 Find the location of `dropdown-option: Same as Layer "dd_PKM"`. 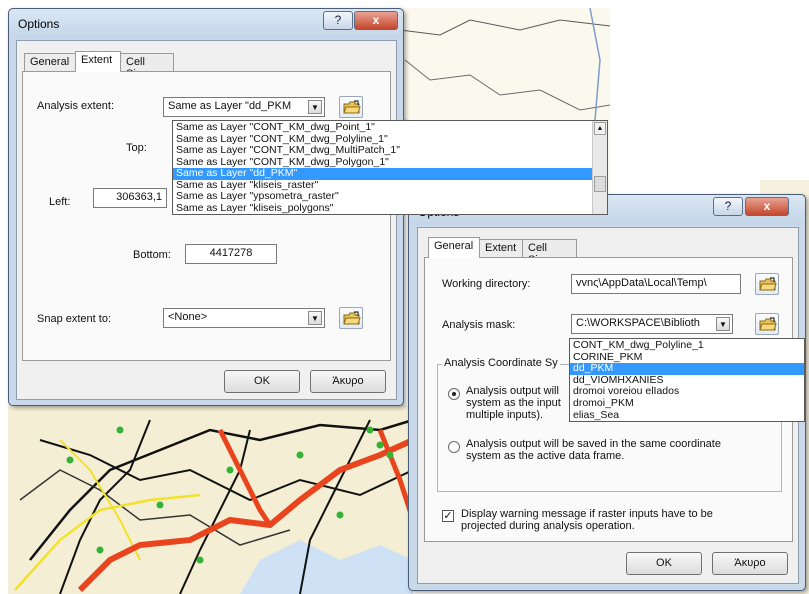

dropdown-option: Same as Layer "dd_PKM" is located at coordinates (382, 173).